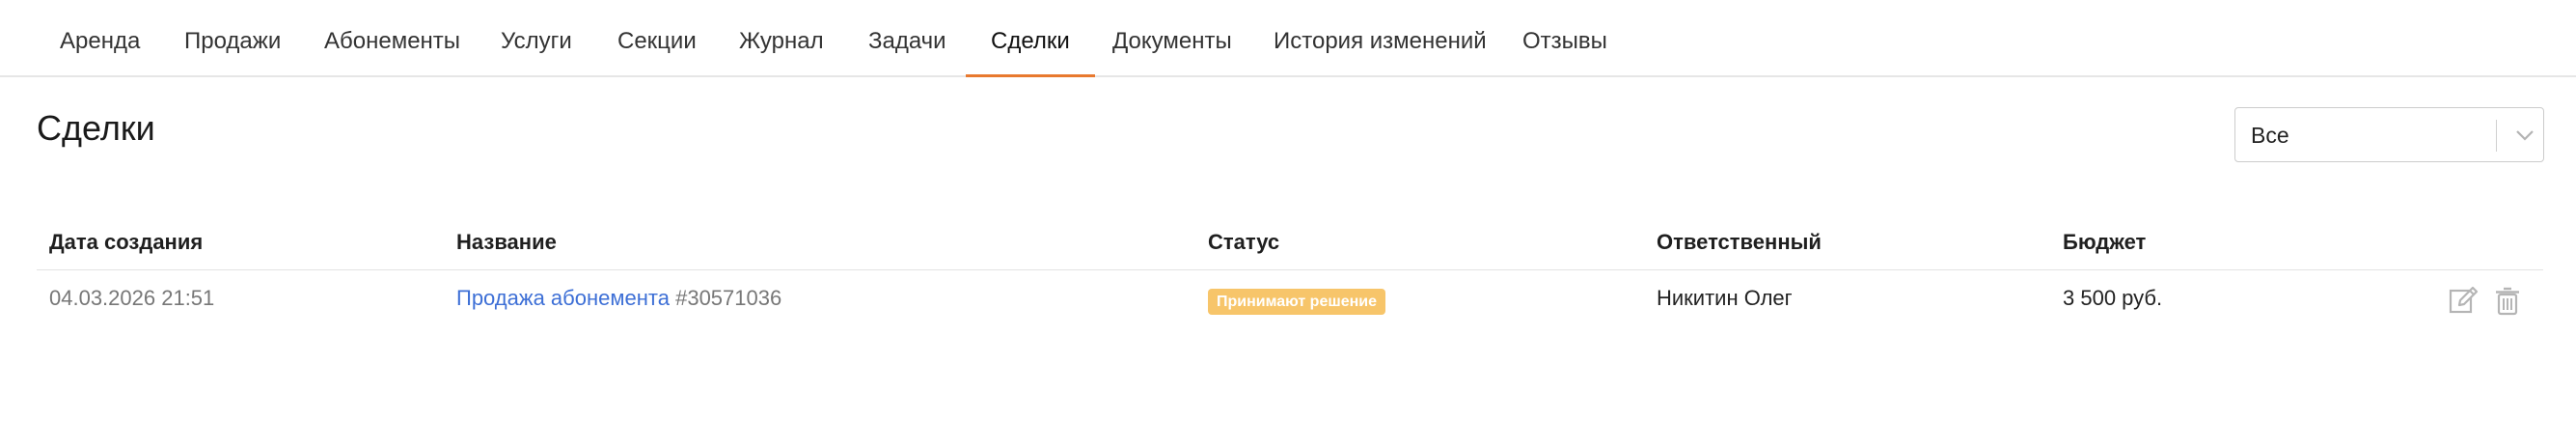 The image size is (2576, 421). I want to click on column-header-responsible: Ответственный, so click(1740, 242).